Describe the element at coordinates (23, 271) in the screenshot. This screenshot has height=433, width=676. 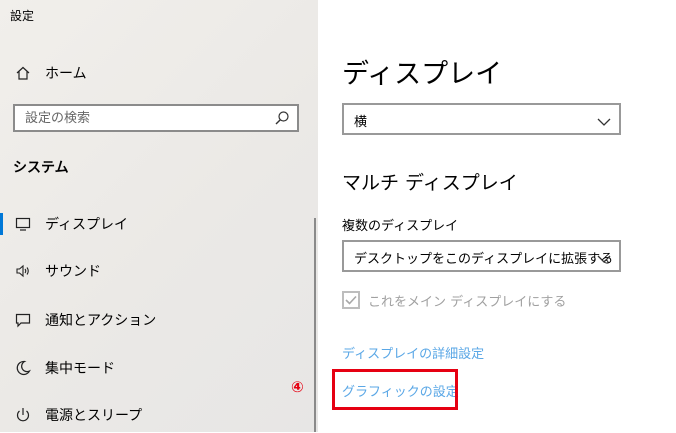
I see `speaker-icon` at that location.